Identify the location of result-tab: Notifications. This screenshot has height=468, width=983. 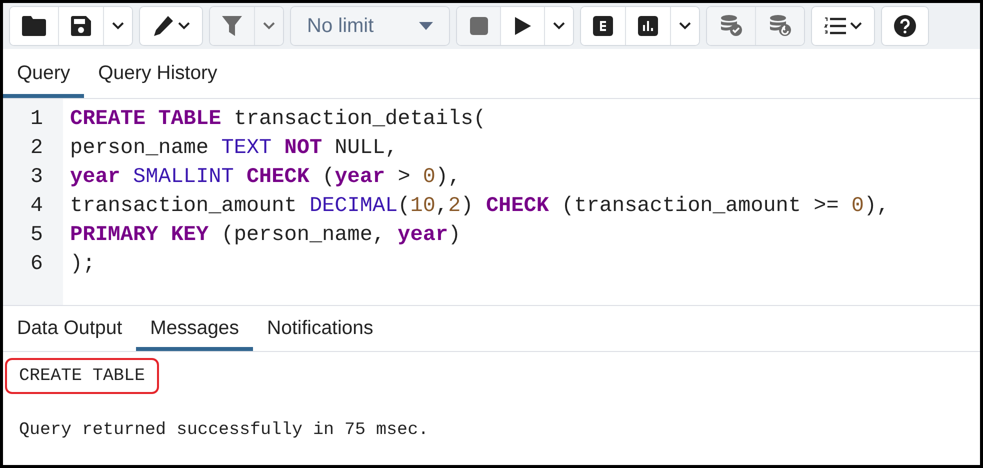
(320, 328).